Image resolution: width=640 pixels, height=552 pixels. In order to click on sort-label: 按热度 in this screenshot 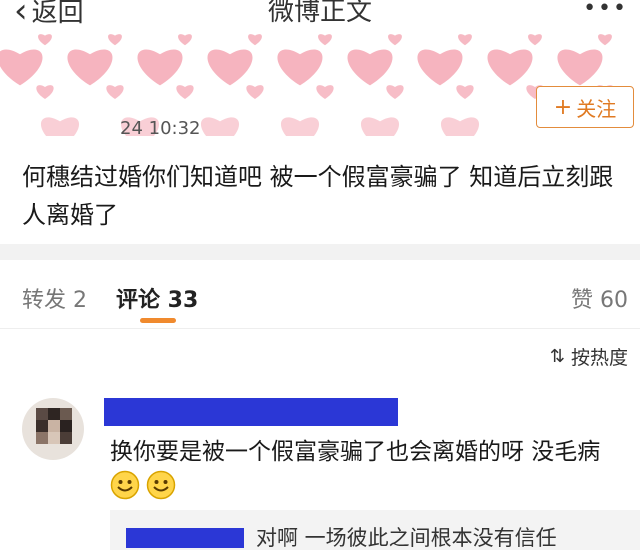, I will do `click(599, 358)`.